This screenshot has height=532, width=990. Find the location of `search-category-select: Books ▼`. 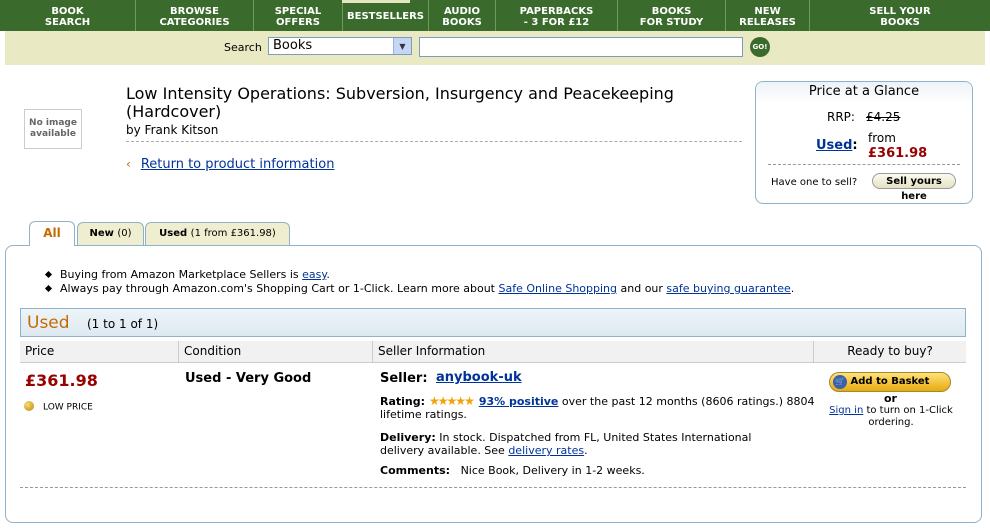

search-category-select: Books ▼ is located at coordinates (340, 46).